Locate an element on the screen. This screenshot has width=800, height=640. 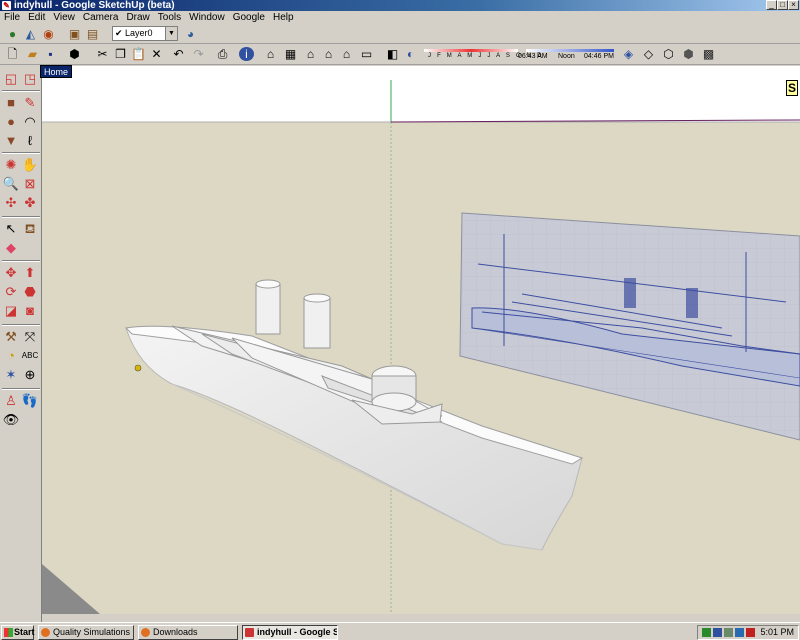
window-title: indyhull - Google SketchUp (beta) is located at coordinates (94, 5).